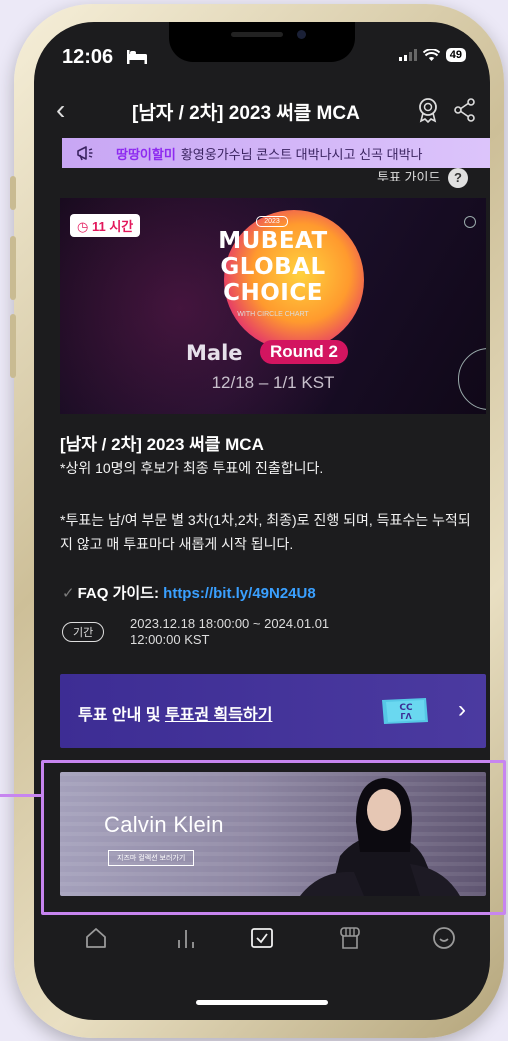 The width and height of the screenshot is (508, 1041). Describe the element at coordinates (246, 113) in the screenshot. I see `page-title: [남자 / 2차] 2023 써클 MCA` at that location.